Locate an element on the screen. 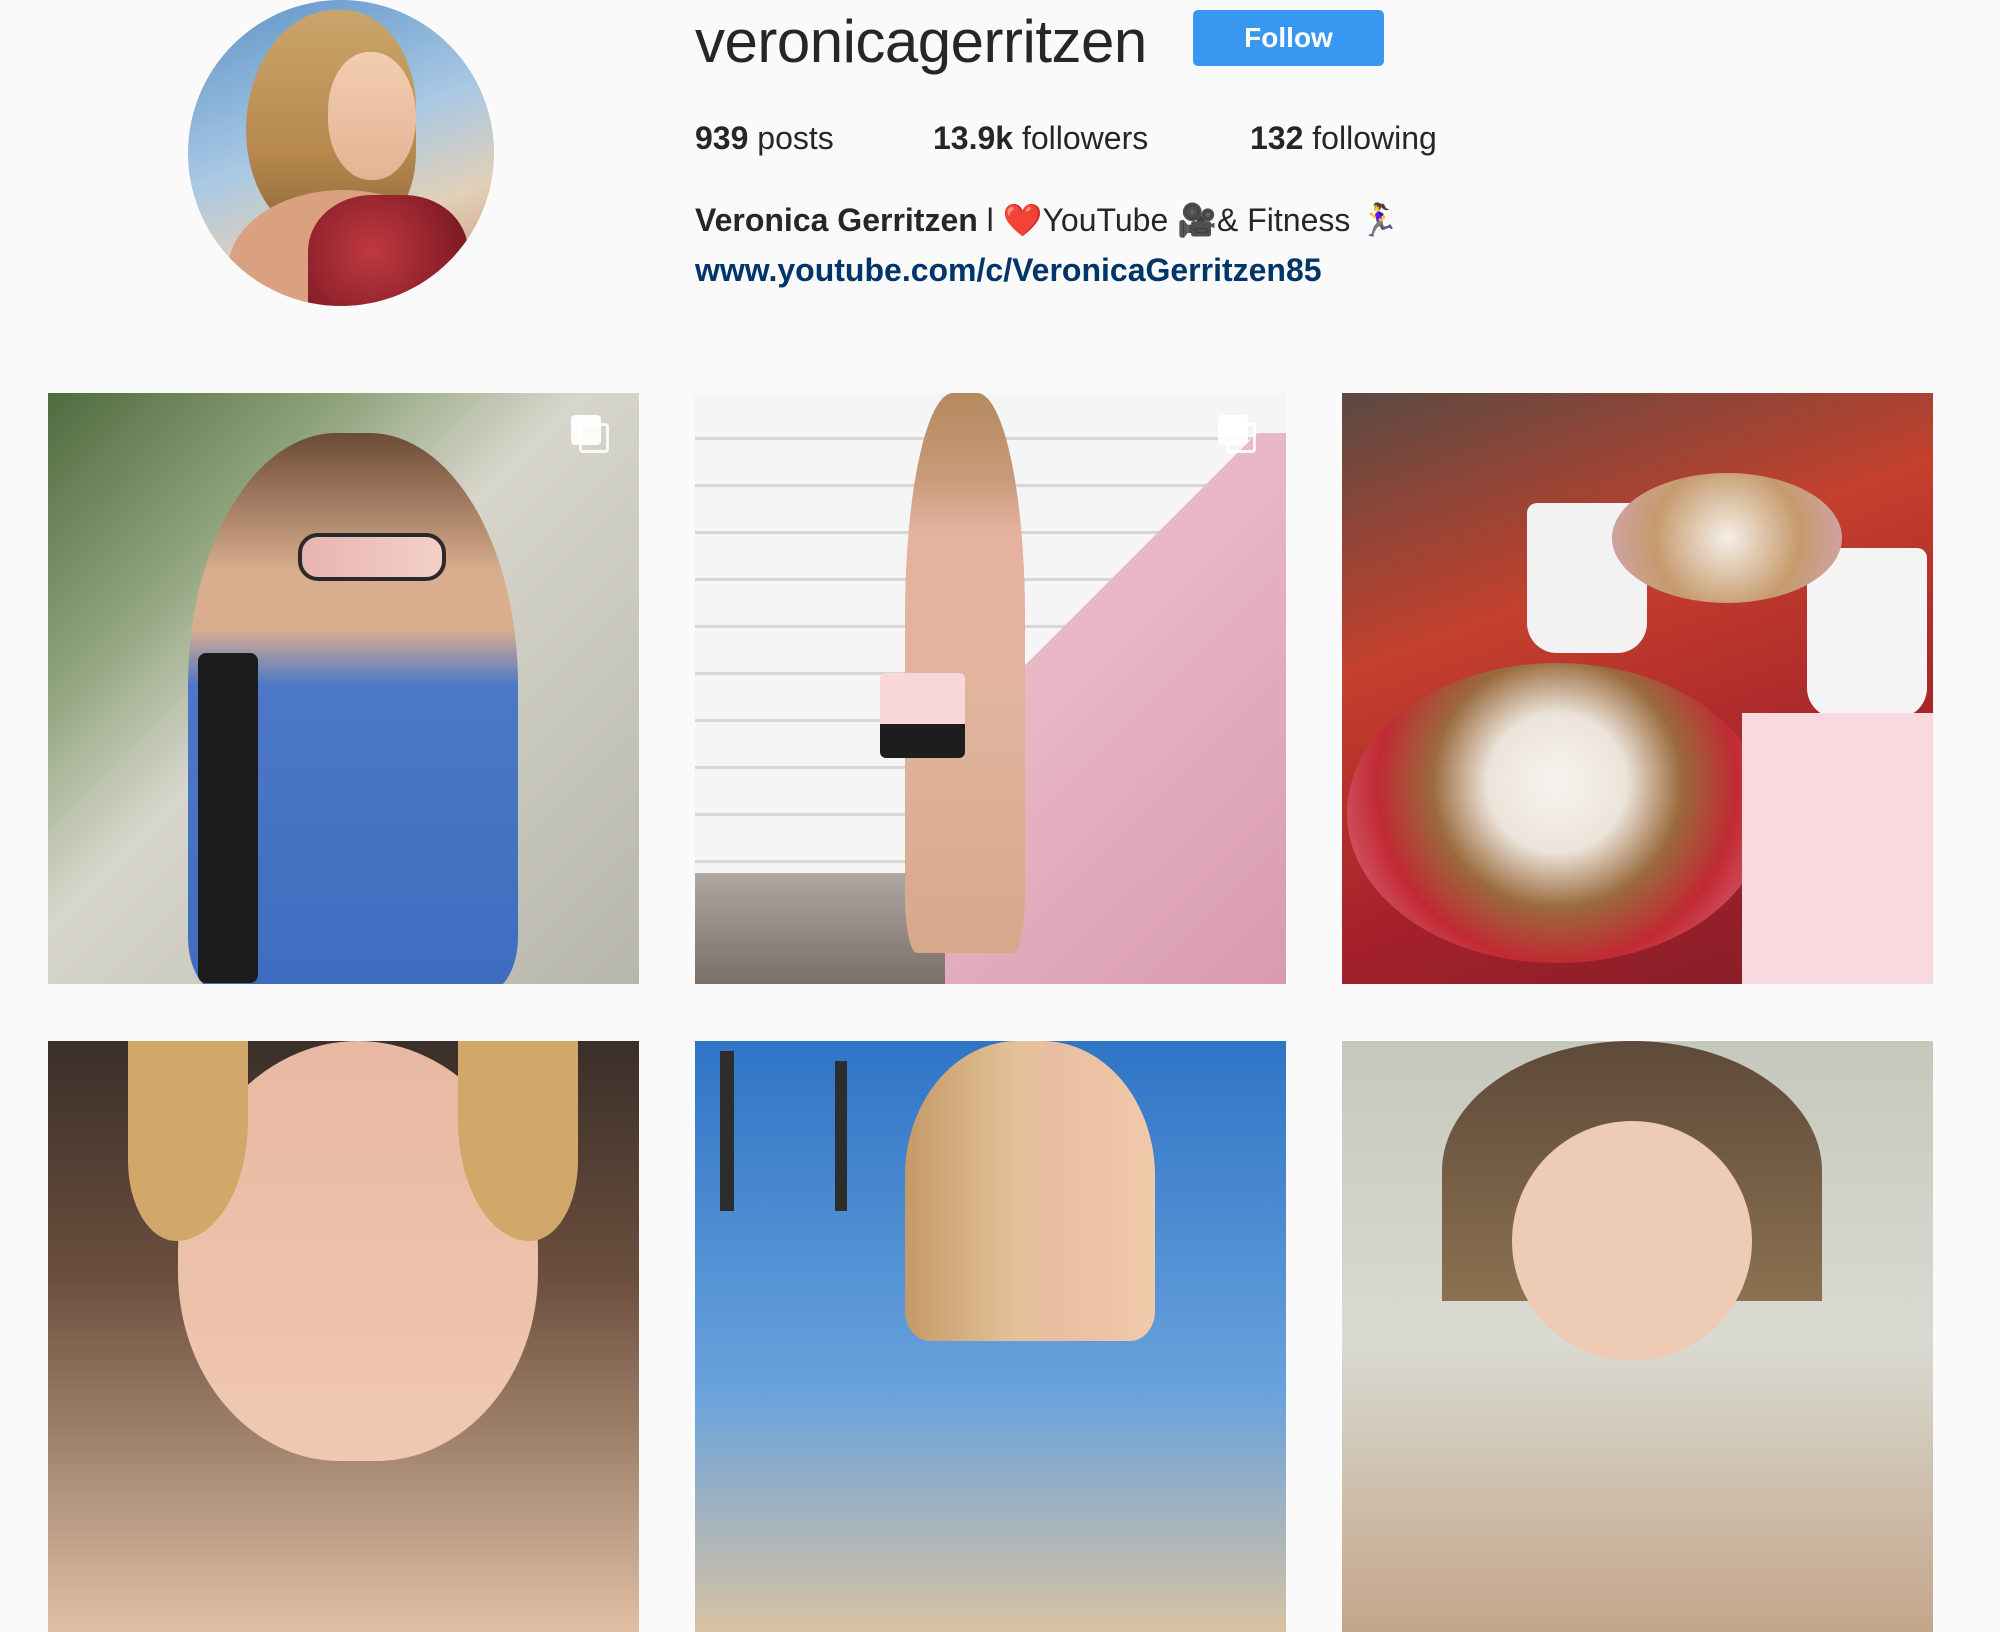 The width and height of the screenshot is (2000, 1632). posts-count: 939 is located at coordinates (722, 138).